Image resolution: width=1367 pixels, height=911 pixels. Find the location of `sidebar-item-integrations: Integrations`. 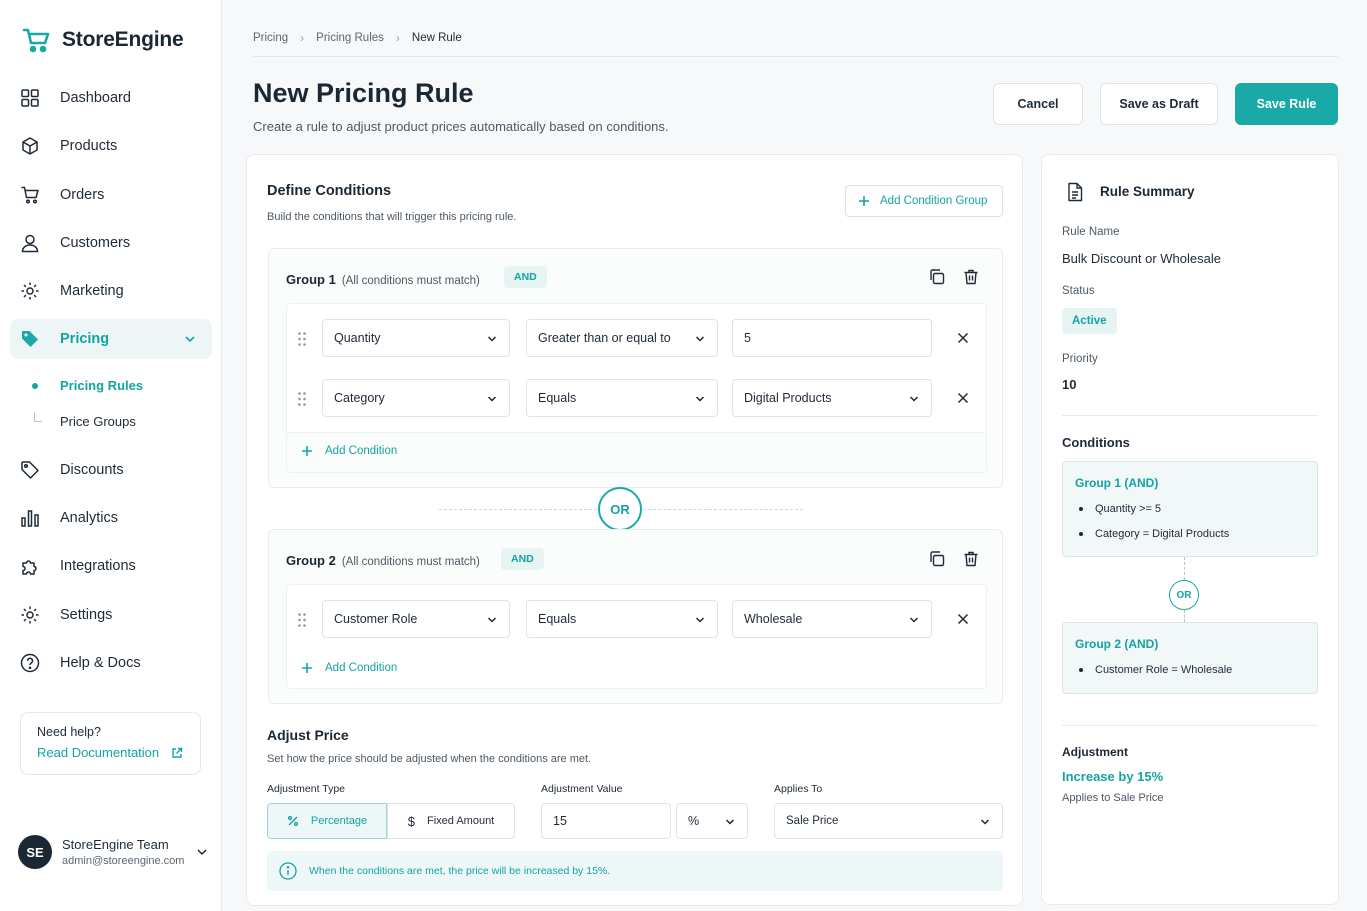

sidebar-item-integrations: Integrations is located at coordinates (111, 566).